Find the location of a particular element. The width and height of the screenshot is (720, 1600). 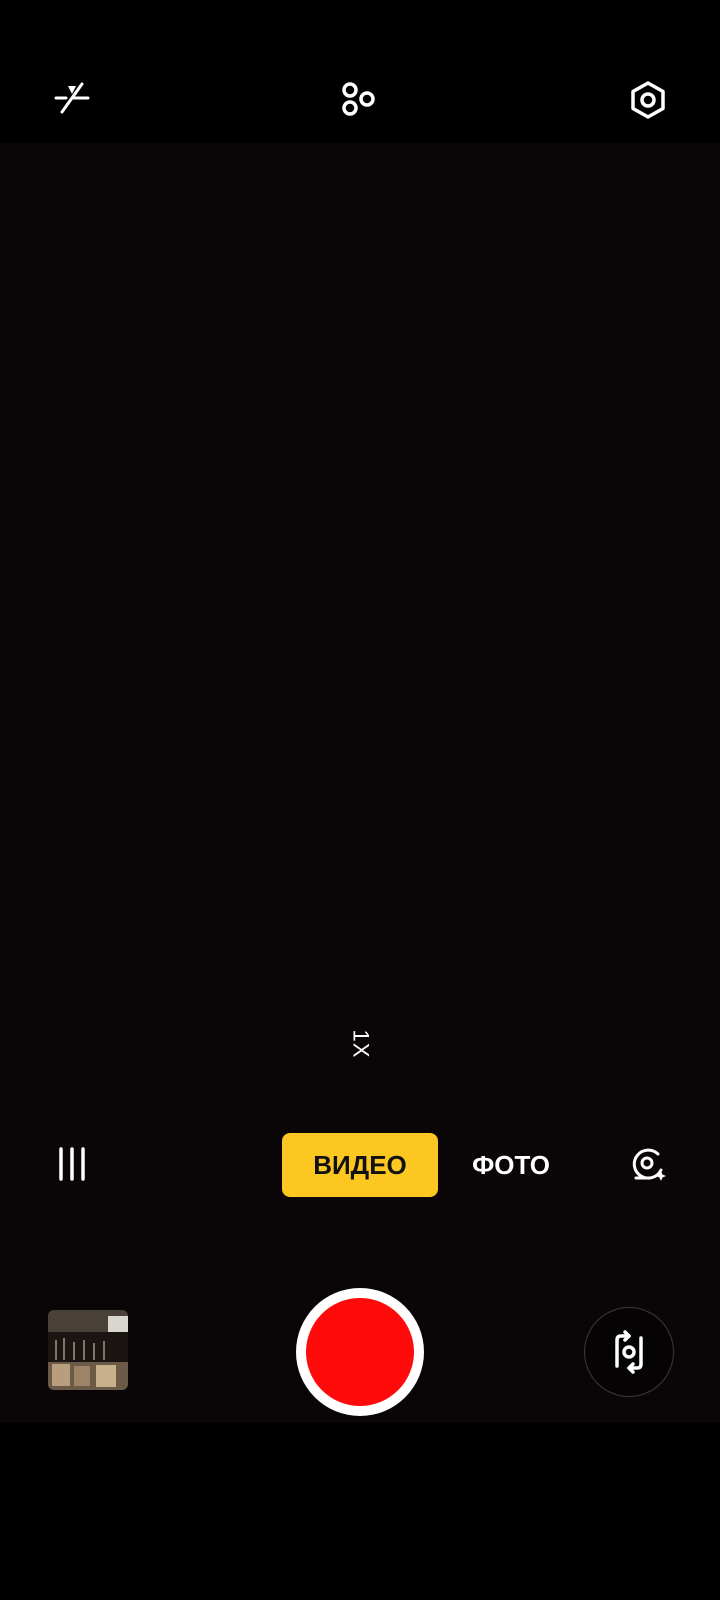

mode-bar: ВИДЕО ФОТО is located at coordinates (360, 1166).